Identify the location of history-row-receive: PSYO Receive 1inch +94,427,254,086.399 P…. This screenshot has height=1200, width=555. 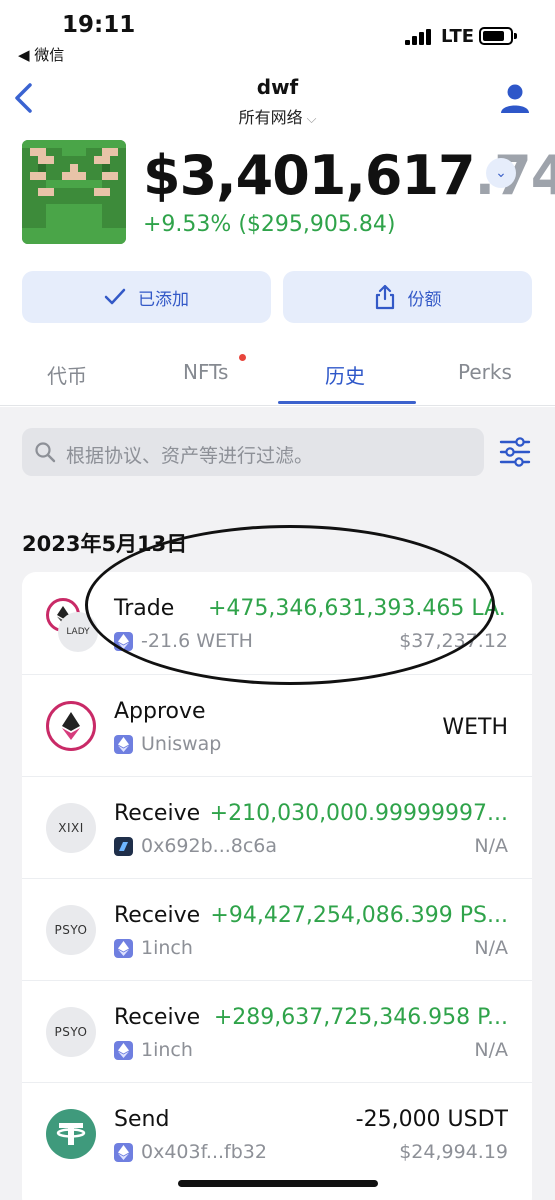
(277, 929).